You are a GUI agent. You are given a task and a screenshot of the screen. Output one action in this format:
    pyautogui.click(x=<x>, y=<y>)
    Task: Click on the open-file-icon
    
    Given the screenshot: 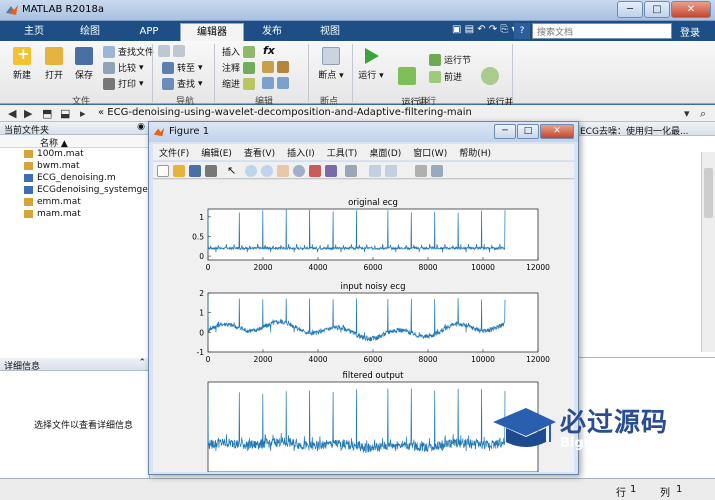 What is the action you would take?
    pyautogui.click(x=179, y=171)
    